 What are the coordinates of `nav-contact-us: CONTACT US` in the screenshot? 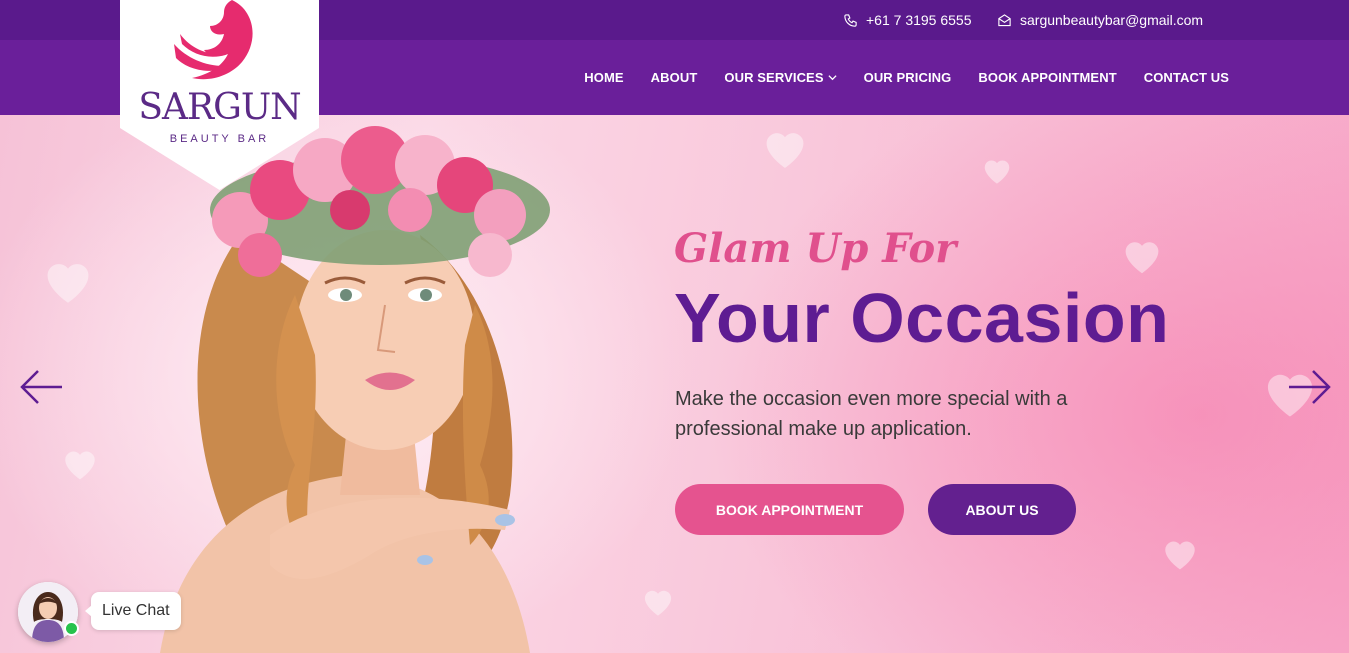 It's located at (1186, 77).